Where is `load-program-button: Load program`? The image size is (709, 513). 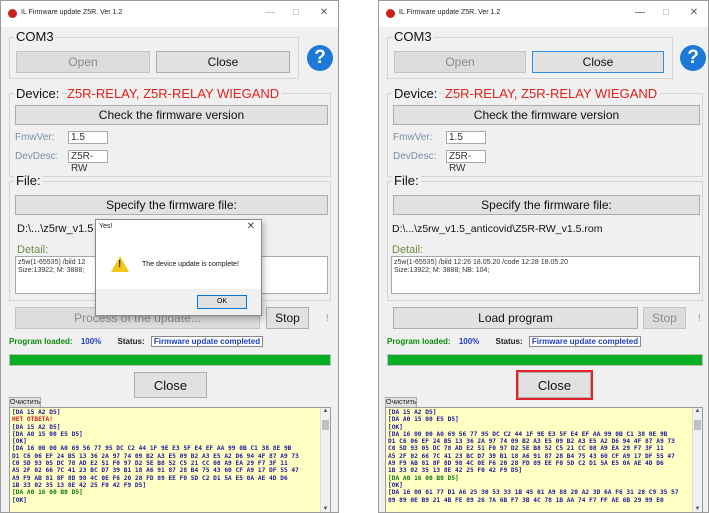
load-program-button: Load program is located at coordinates (515, 318).